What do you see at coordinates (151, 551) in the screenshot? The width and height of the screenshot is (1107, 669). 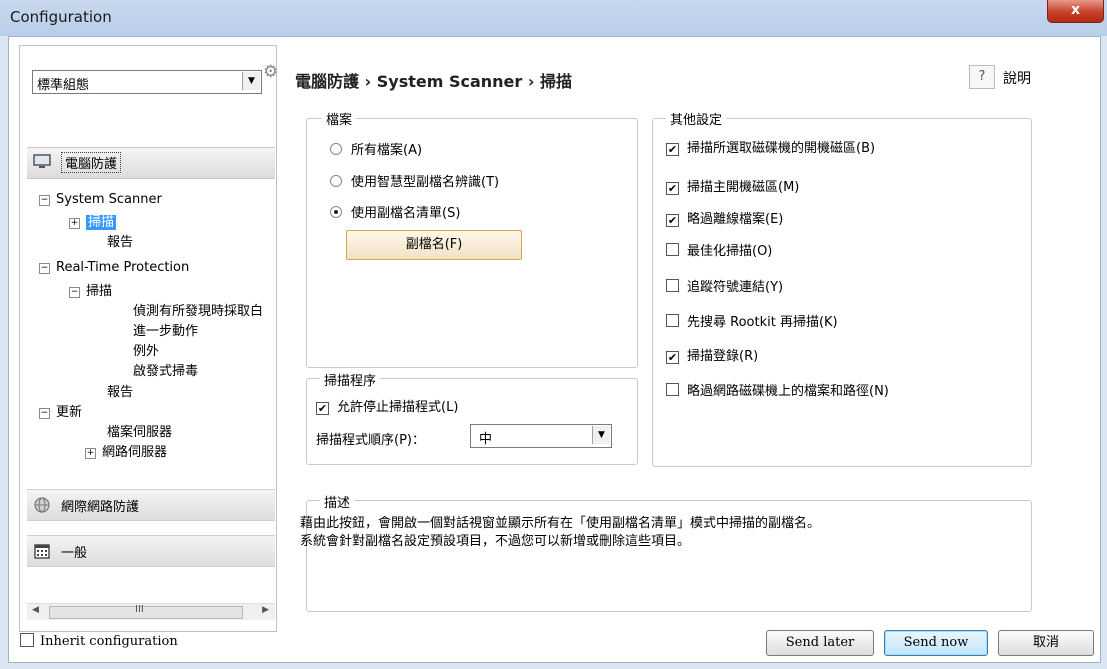 I see `category-general: 一般` at bounding box center [151, 551].